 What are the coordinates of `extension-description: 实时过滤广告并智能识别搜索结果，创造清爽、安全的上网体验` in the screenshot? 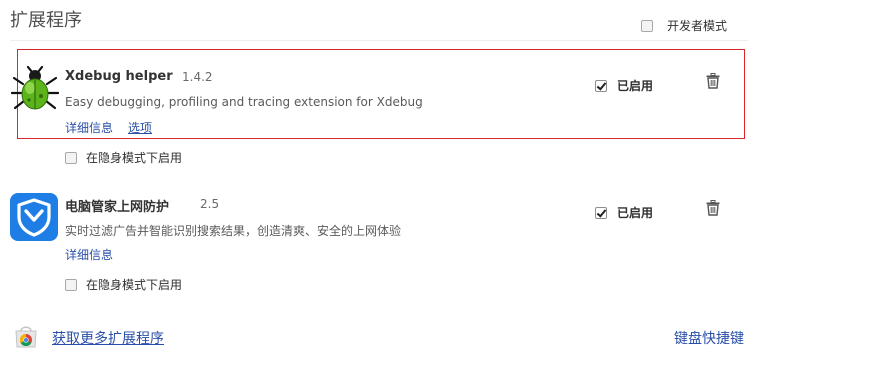 It's located at (233, 231).